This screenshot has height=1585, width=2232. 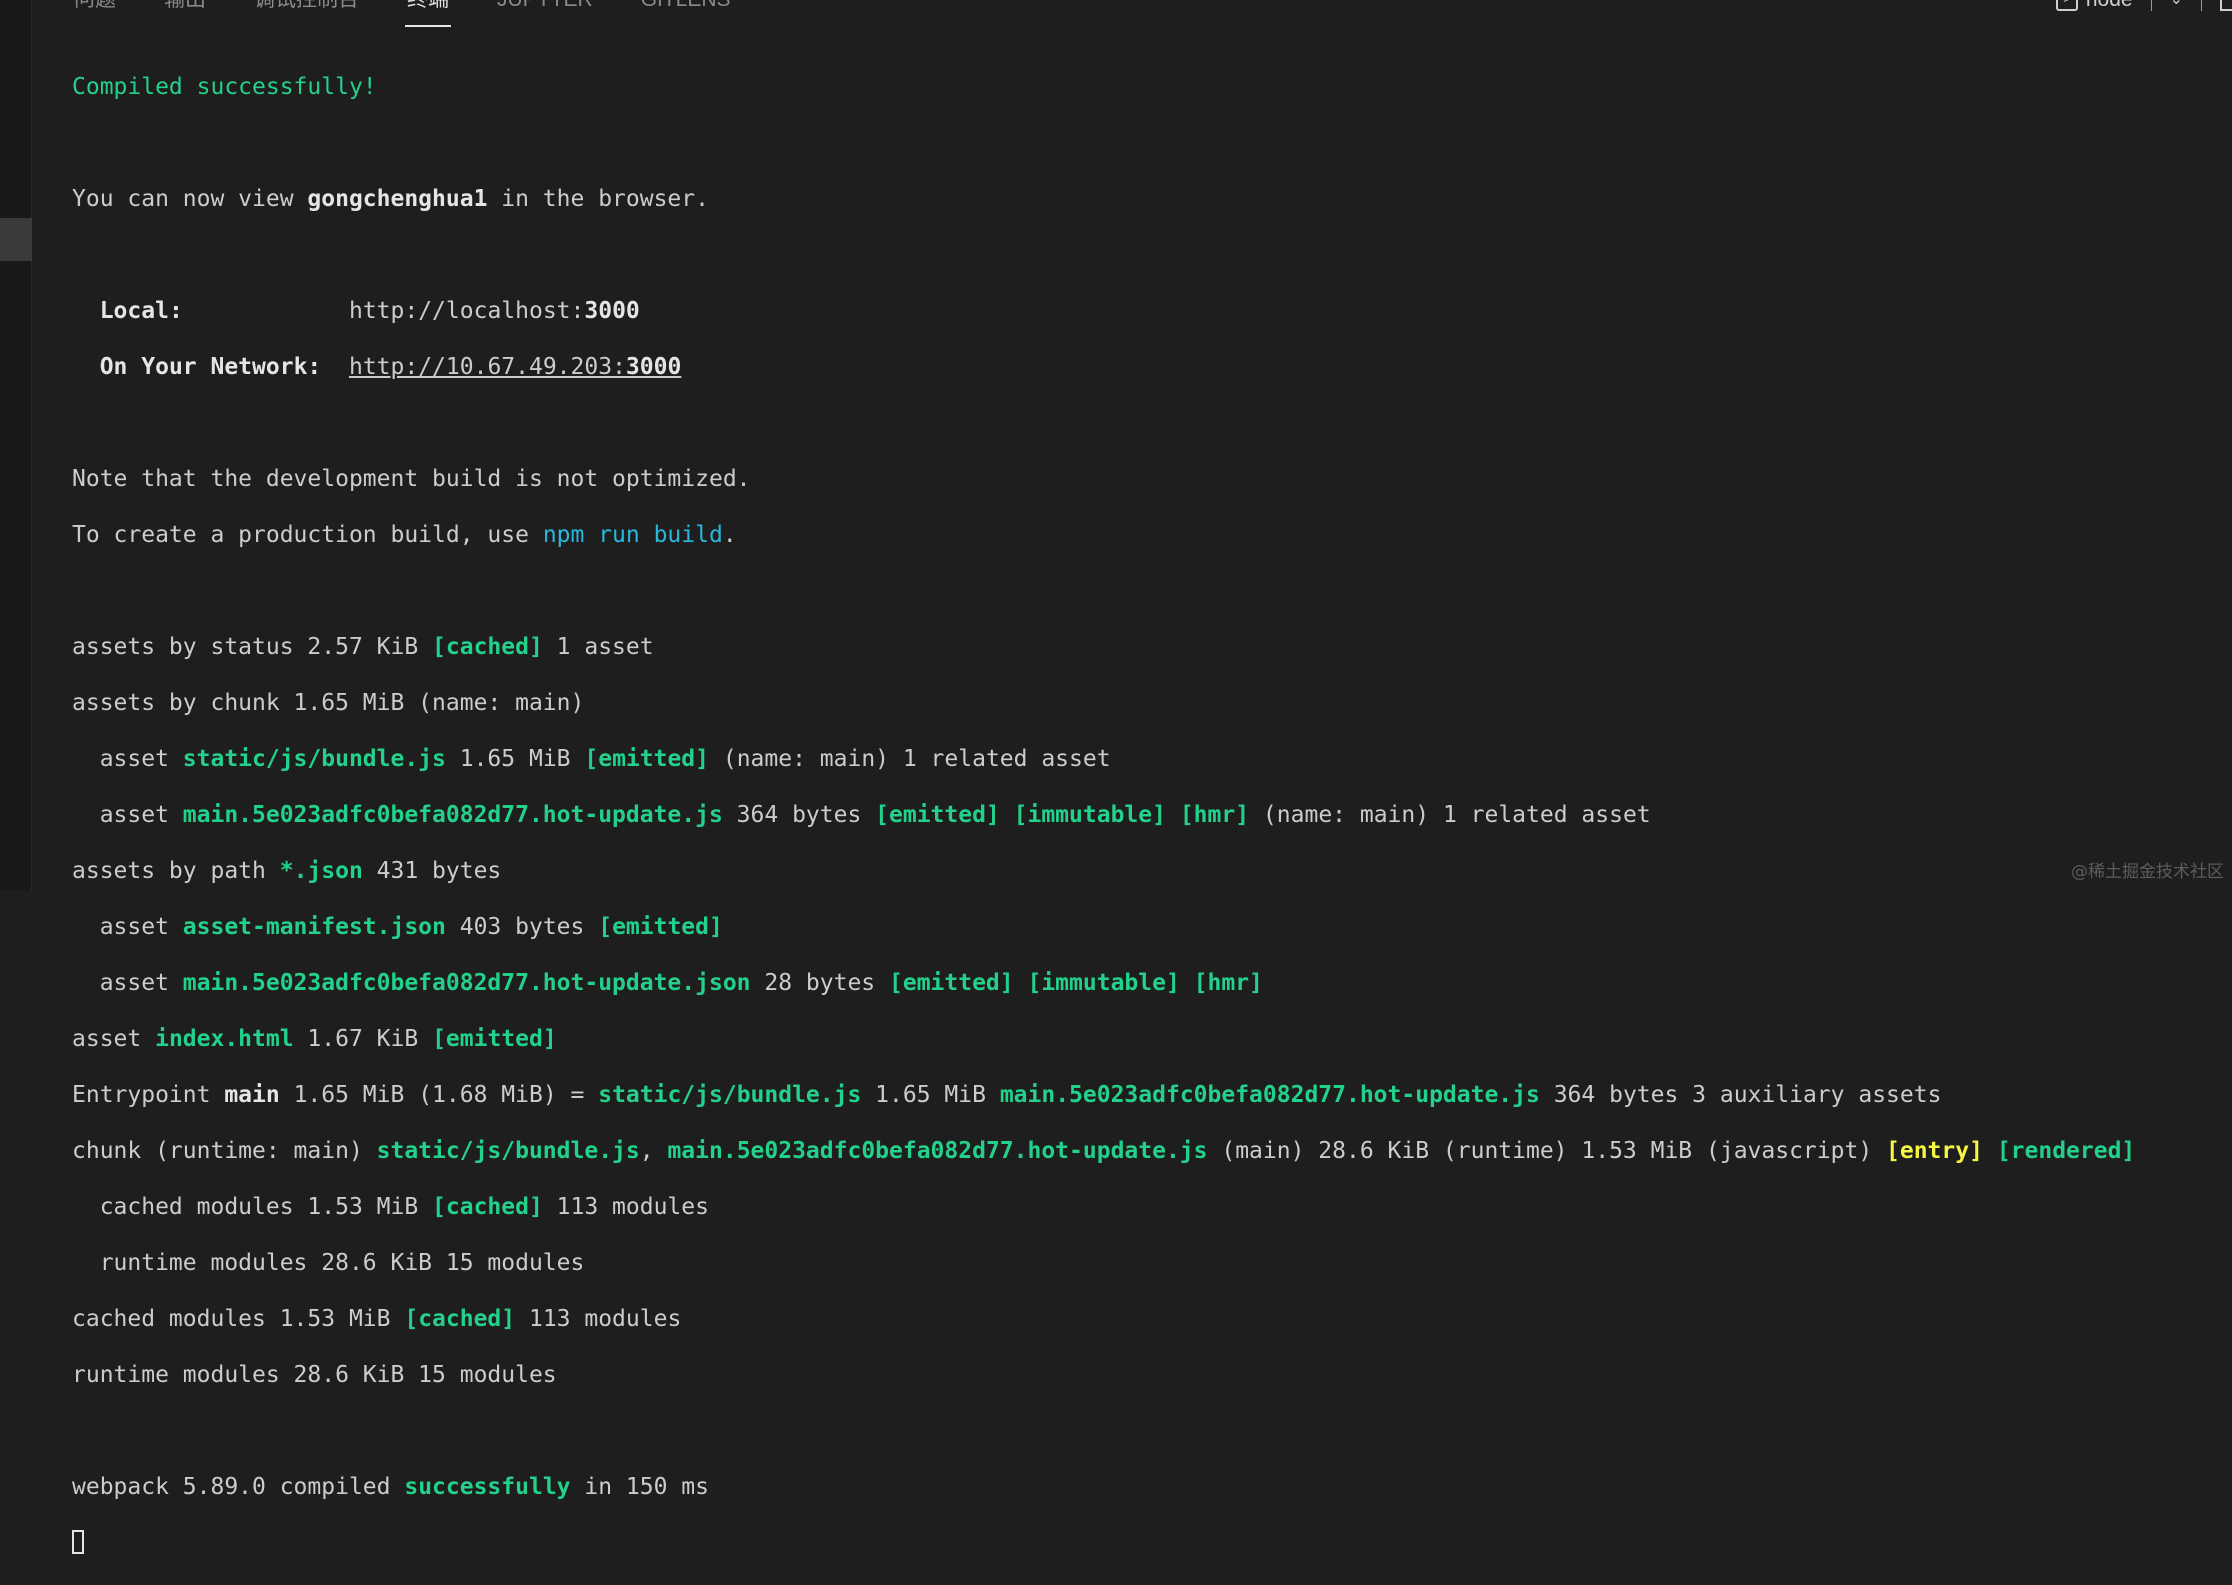 I want to click on network-label: On Your Network:, so click(x=210, y=367).